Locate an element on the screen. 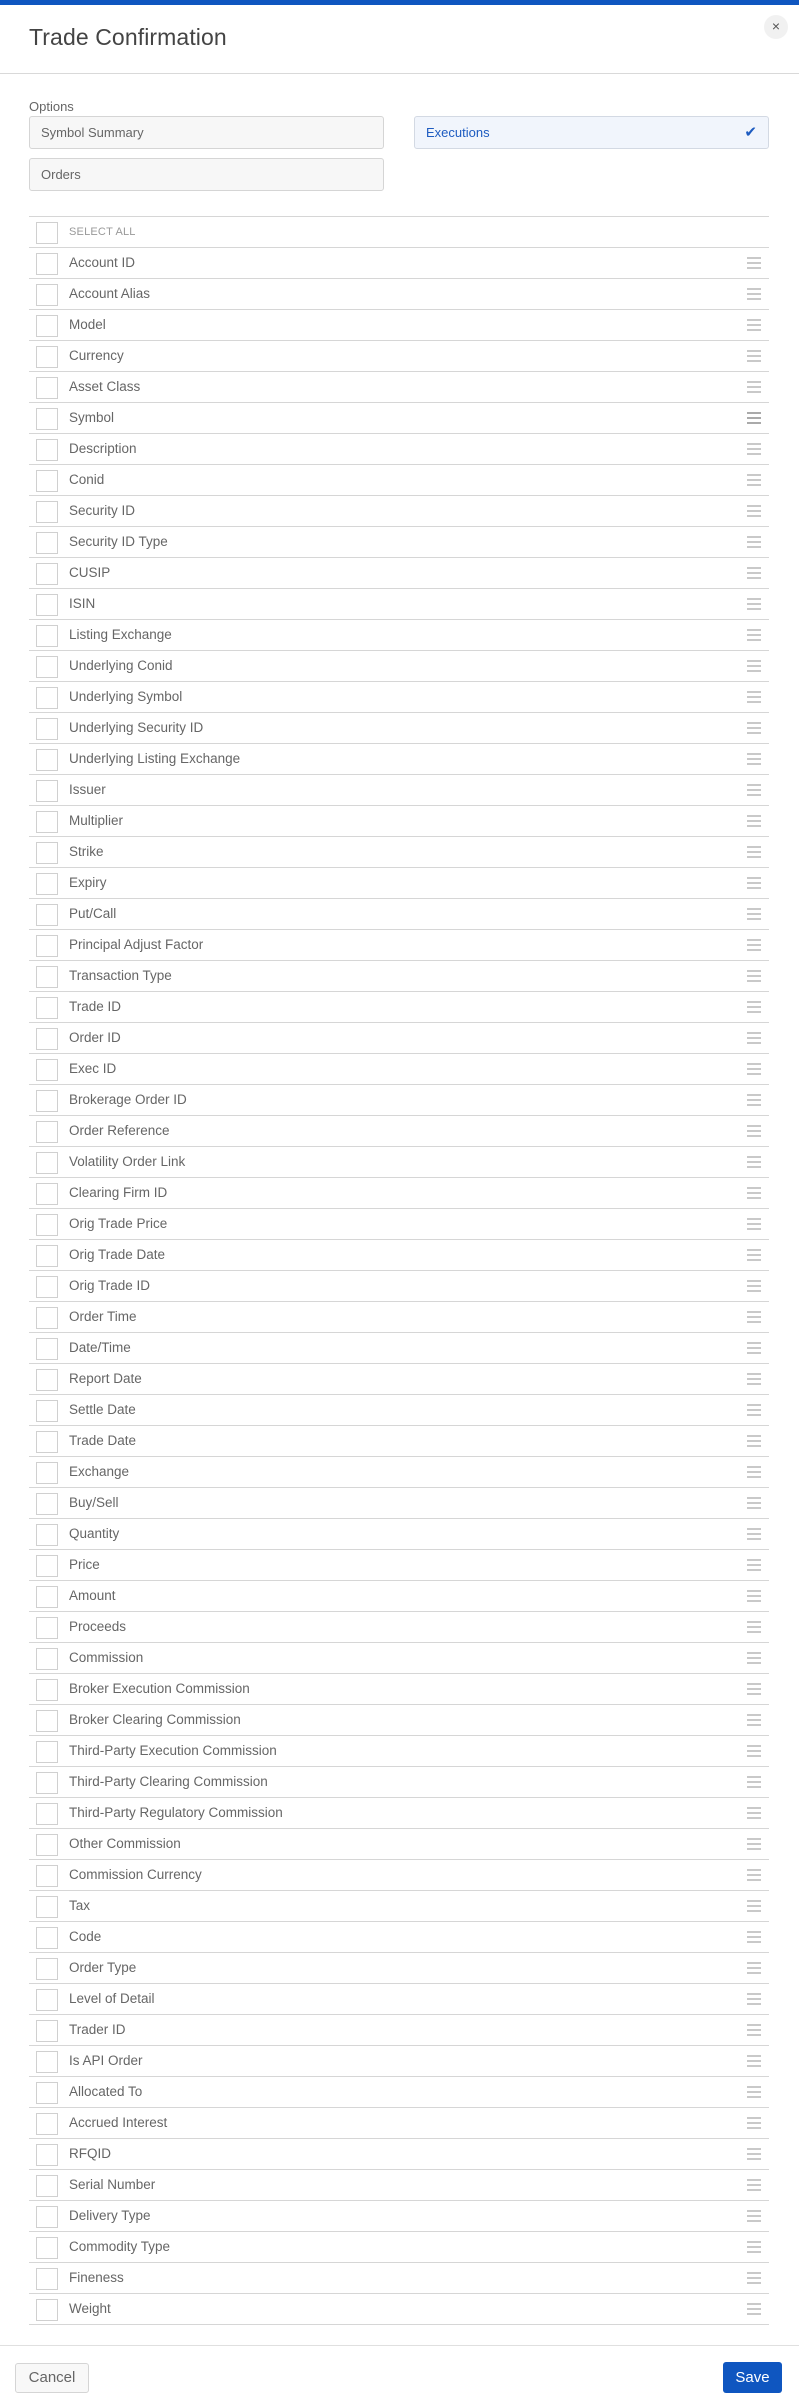  field-row: Report Date is located at coordinates (399, 1379).